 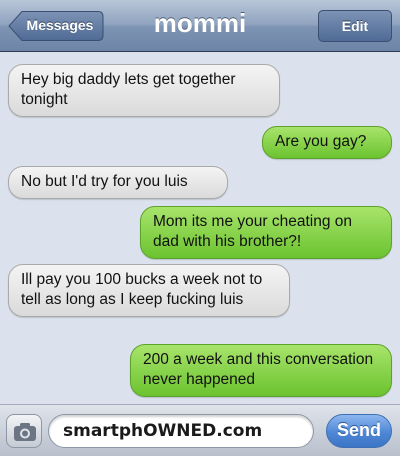 I want to click on message-input: smartphOWNED.com, so click(x=181, y=431).